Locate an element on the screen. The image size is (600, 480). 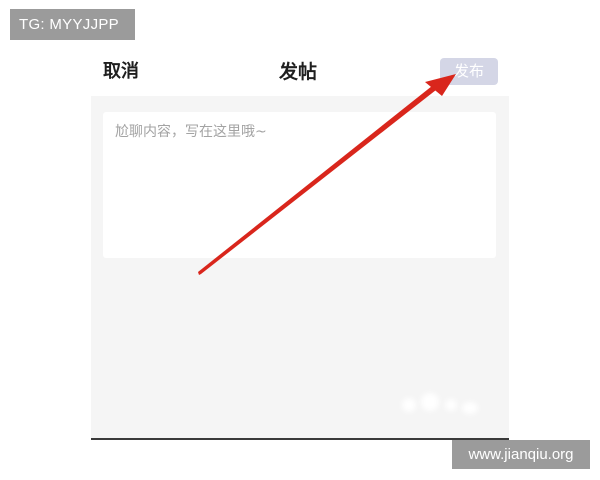
bottom-divider is located at coordinates (300, 439).